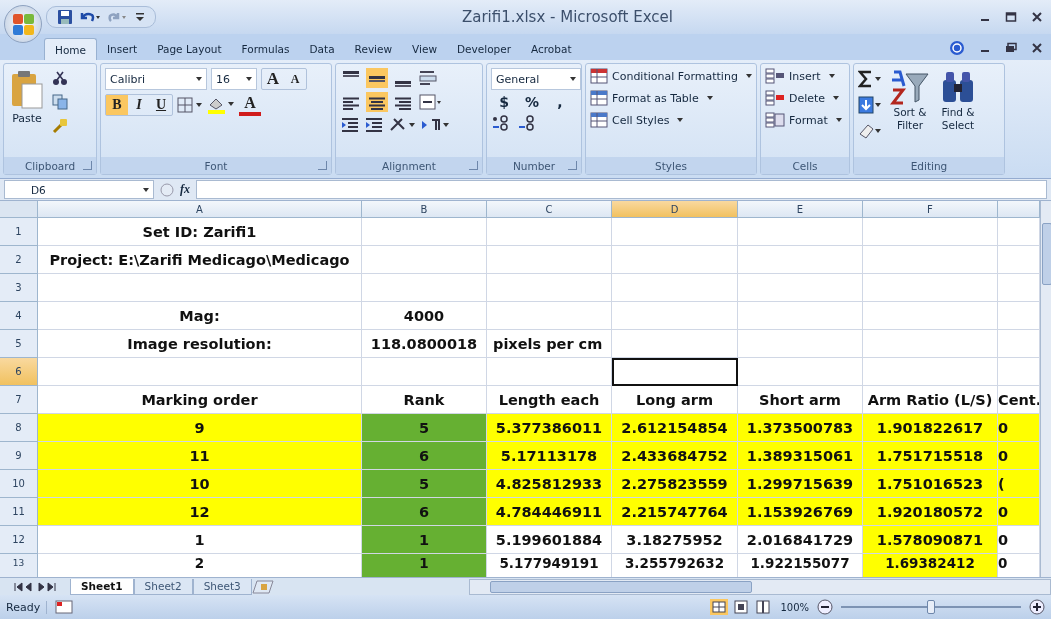  I want to click on row-header: 1, so click(19, 232).